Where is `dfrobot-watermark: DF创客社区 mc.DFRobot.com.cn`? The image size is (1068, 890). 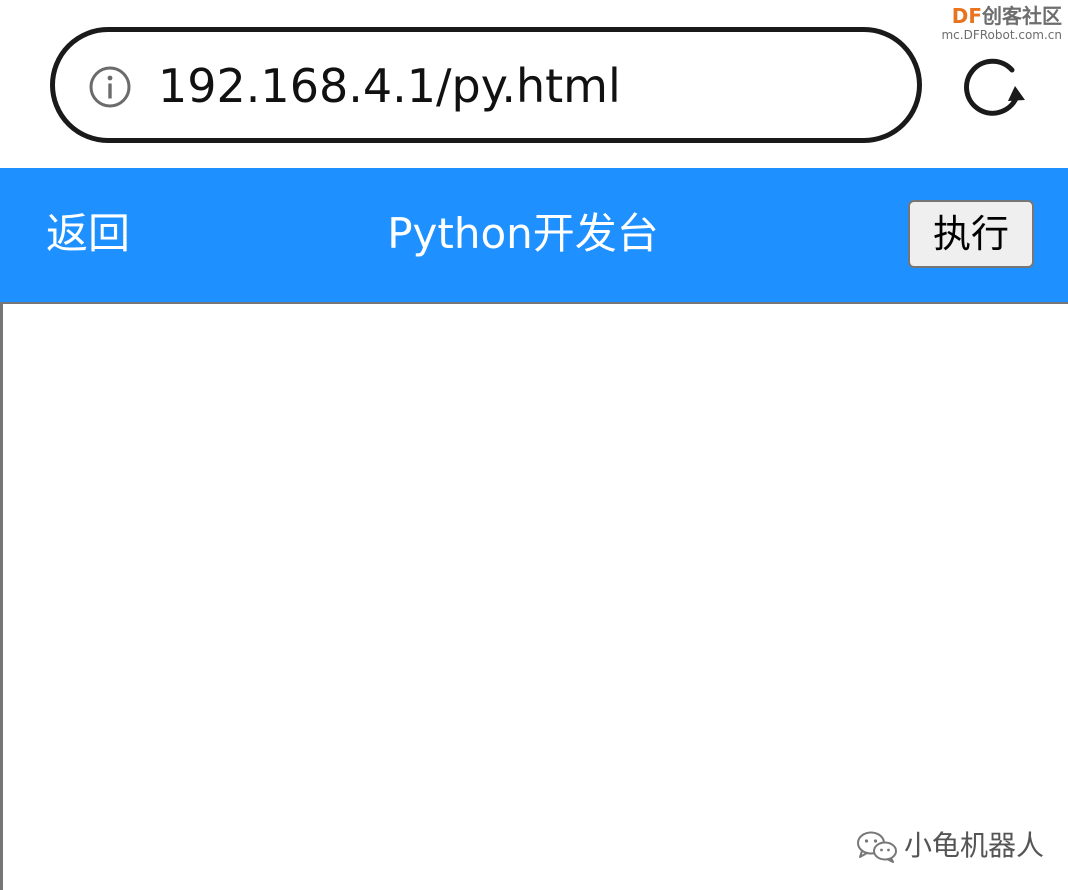 dfrobot-watermark: DF创客社区 mc.DFRobot.com.cn is located at coordinates (1001, 23).